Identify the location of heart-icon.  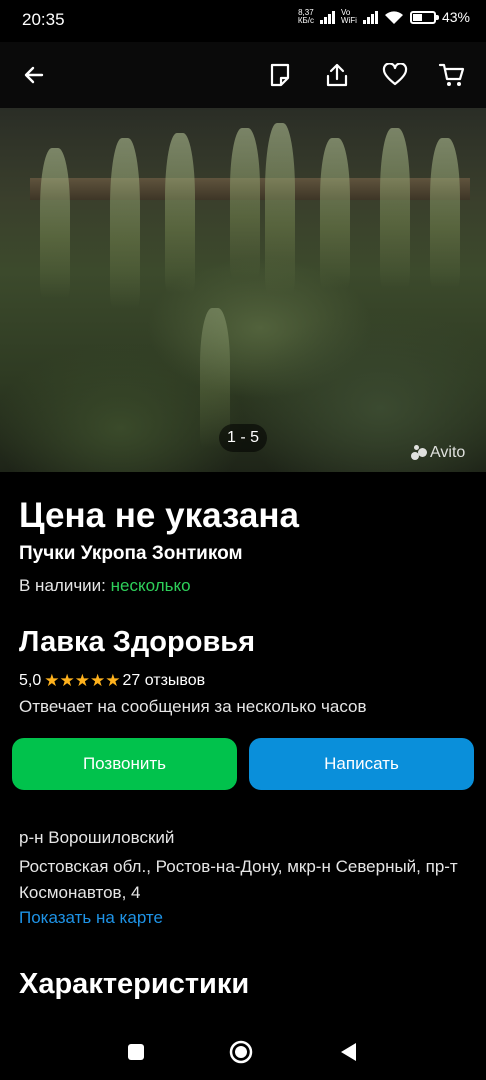
(395, 75).